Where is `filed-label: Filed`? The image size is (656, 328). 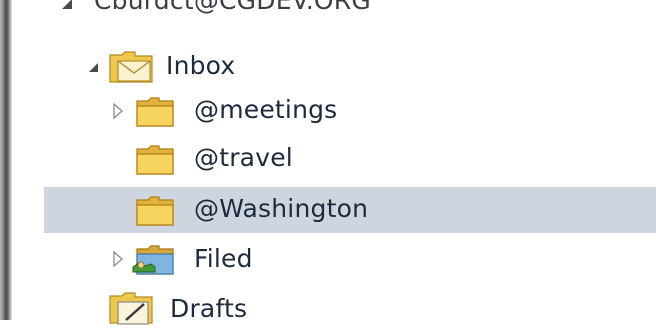
filed-label: Filed is located at coordinates (223, 258).